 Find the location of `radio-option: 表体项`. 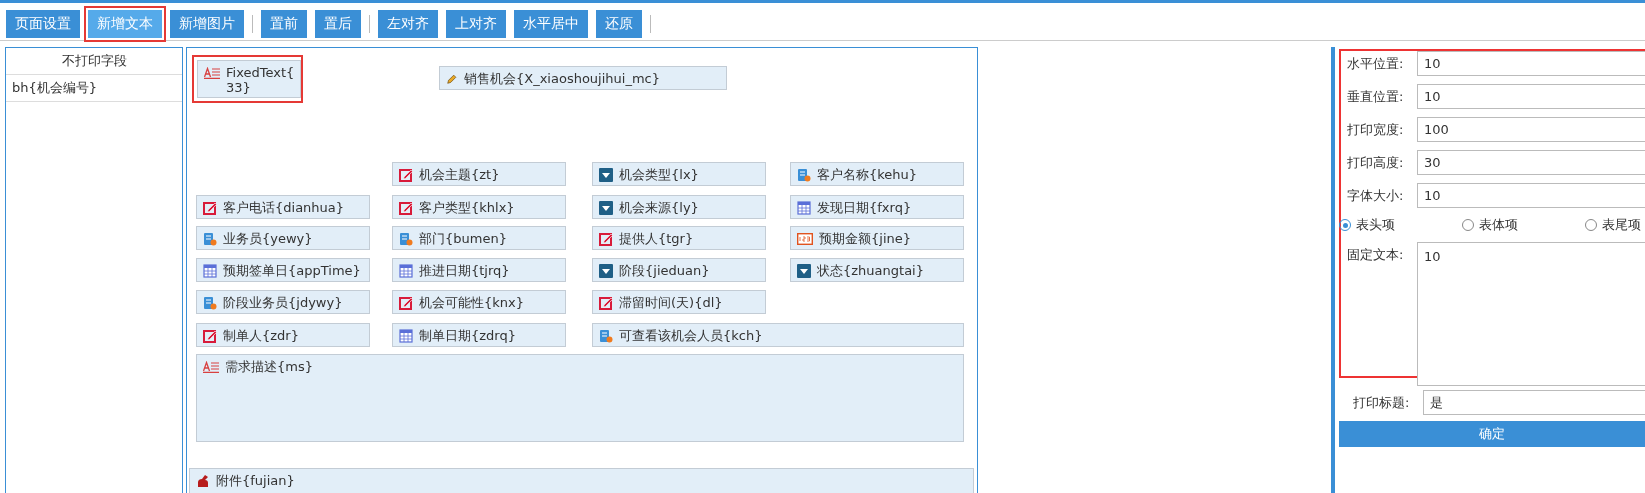

radio-option: 表体项 is located at coordinates (1490, 225).